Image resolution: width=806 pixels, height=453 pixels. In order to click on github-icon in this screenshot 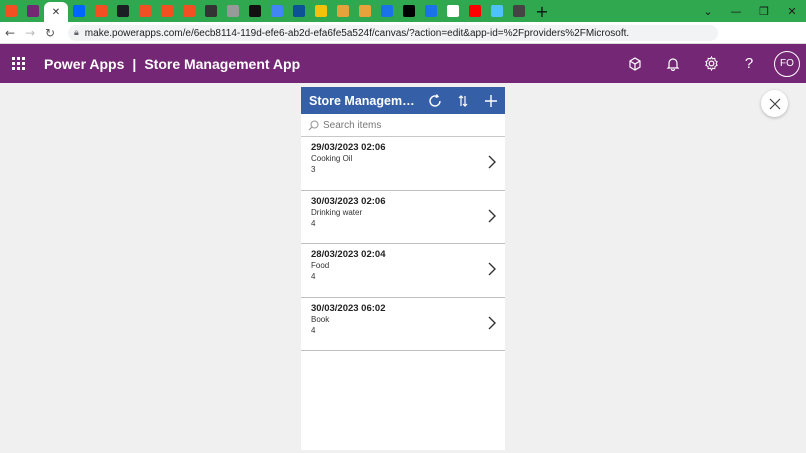, I will do `click(123, 11)`.